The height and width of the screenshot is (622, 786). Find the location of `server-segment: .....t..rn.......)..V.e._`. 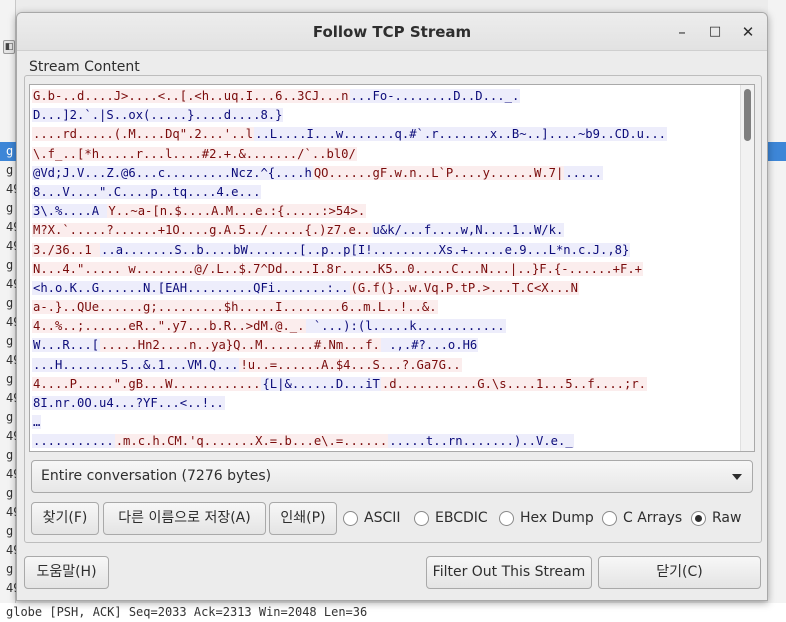

server-segment: .....t..rn.......)..V.e._ is located at coordinates (481, 441).